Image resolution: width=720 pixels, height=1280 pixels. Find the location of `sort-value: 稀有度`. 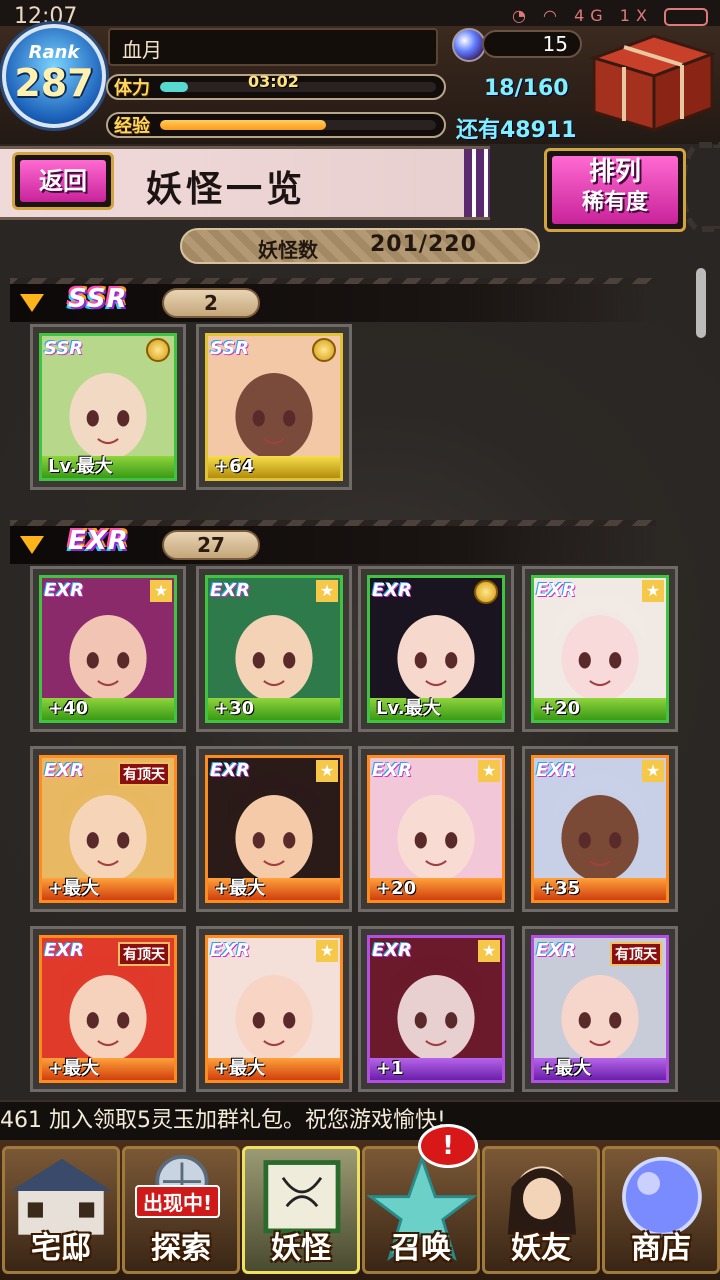

sort-value: 稀有度 is located at coordinates (614, 202).